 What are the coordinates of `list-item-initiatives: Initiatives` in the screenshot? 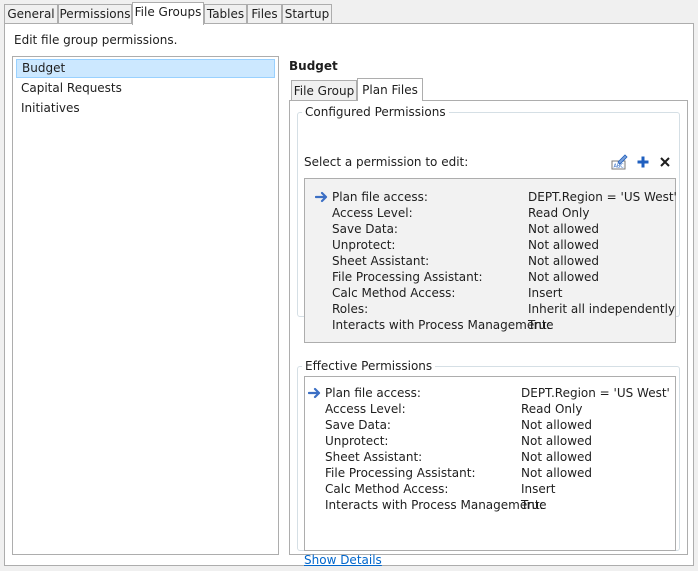 It's located at (145, 108).